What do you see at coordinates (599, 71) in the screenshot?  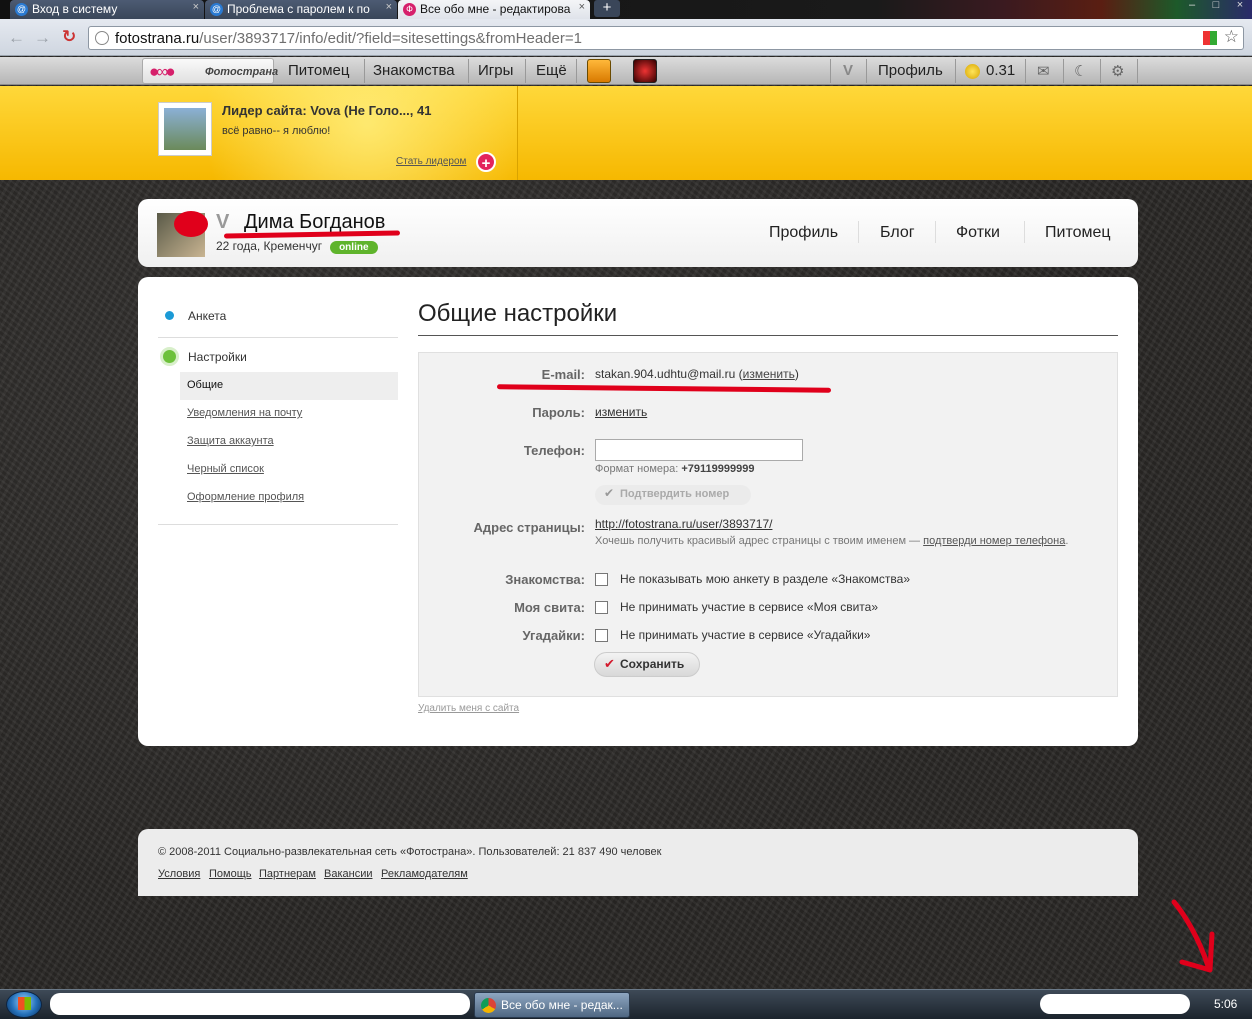 I see `game-app-icon` at bounding box center [599, 71].